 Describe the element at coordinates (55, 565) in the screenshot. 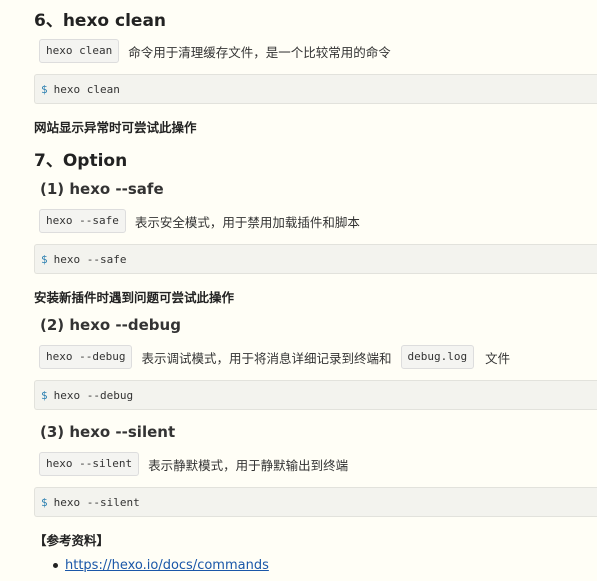

I see `bullet-dot` at that location.